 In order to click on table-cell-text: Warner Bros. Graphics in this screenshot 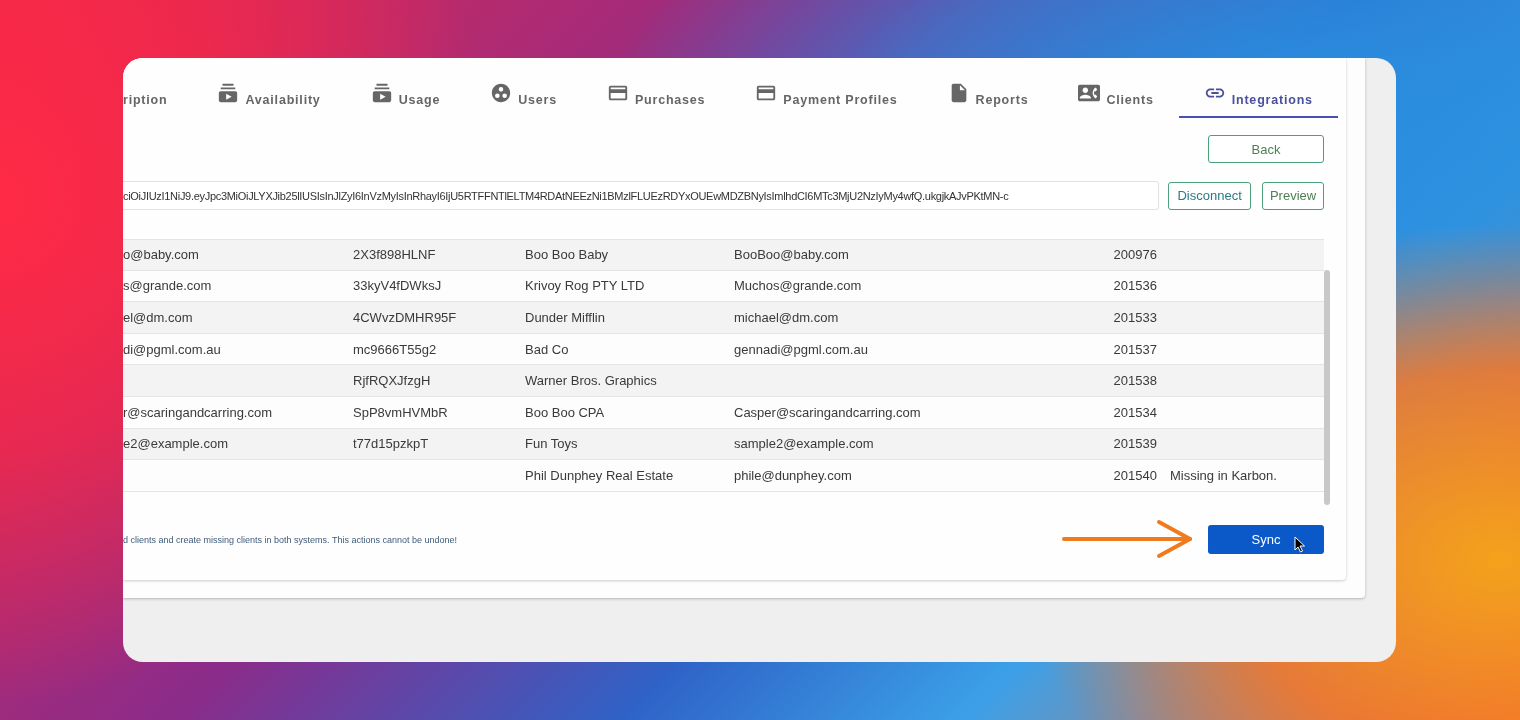, I will do `click(591, 381)`.